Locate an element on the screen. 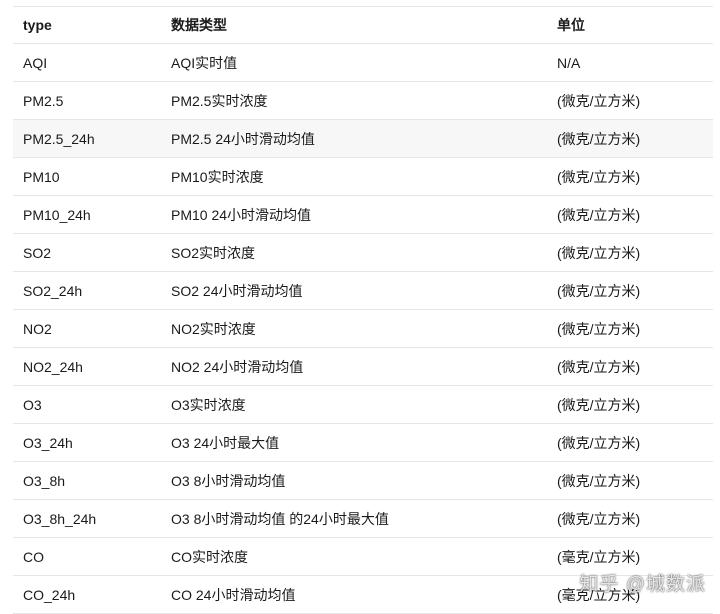  cell-type: NO2_24h is located at coordinates (53, 366).